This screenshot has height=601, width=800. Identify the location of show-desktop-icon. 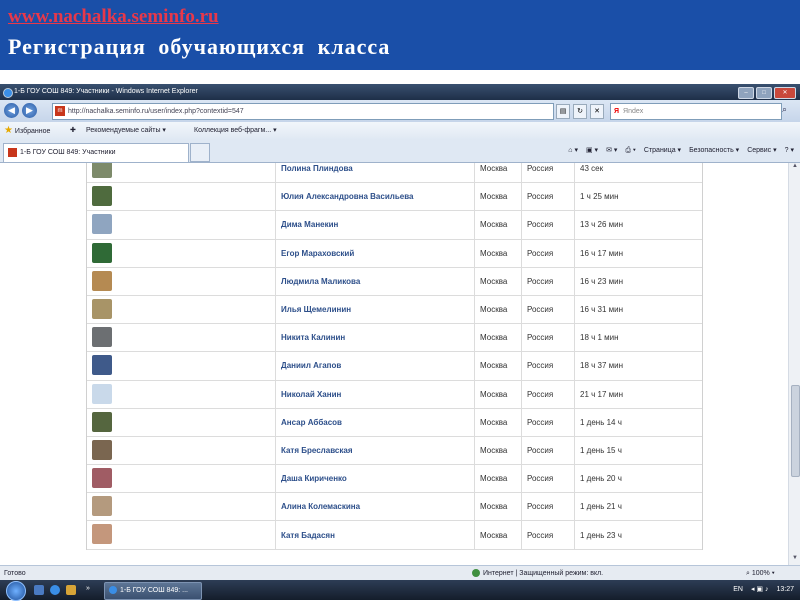
(39, 590).